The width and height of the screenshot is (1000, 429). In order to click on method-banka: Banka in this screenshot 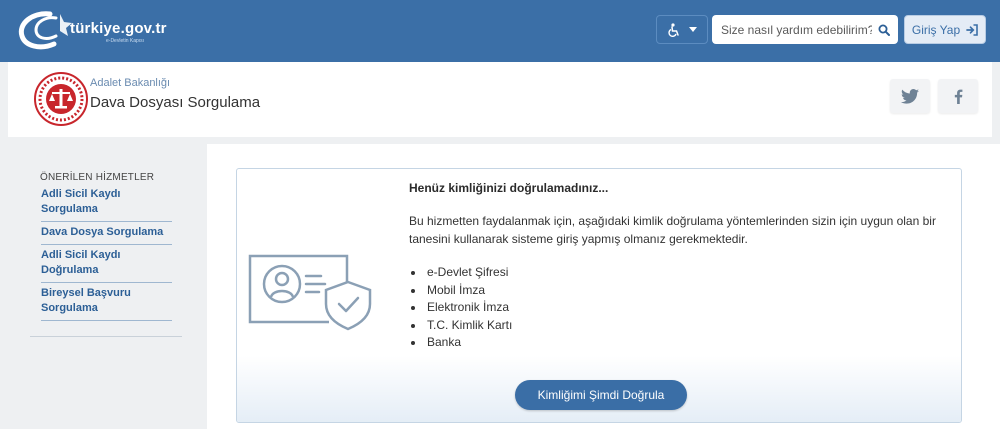, I will do `click(460, 343)`.